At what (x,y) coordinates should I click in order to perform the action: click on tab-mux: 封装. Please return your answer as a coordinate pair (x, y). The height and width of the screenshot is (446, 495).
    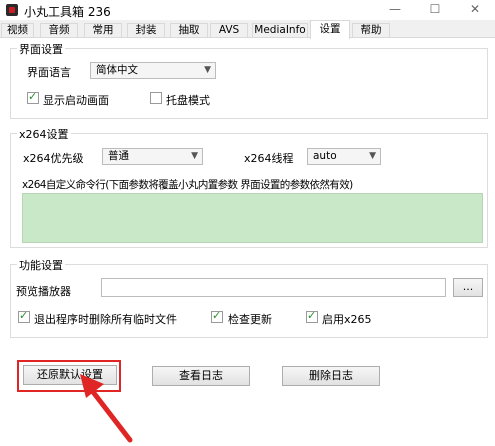
    Looking at the image, I should click on (146, 30).